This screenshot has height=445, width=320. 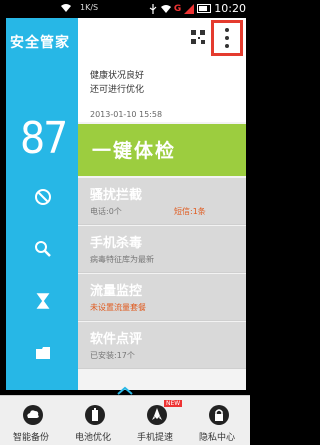 What do you see at coordinates (177, 8) in the screenshot?
I see `network-type-icon: G` at bounding box center [177, 8].